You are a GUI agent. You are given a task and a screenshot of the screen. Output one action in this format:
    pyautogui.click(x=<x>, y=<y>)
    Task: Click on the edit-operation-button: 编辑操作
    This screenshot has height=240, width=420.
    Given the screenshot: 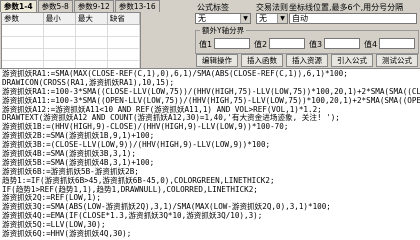 What is the action you would take?
    pyautogui.click(x=217, y=60)
    